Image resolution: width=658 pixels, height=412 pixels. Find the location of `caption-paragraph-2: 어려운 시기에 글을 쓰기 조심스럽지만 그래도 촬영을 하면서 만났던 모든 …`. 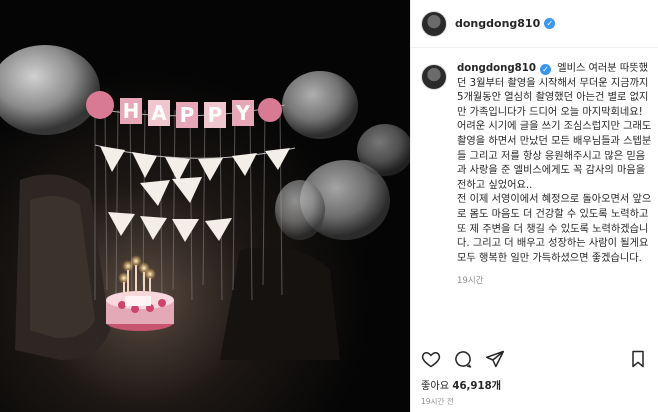

caption-paragraph-2: 어려운 시기에 글을 쓰기 조심스럽지만 그래도 촬영을 하면서 만났던 모든 … is located at coordinates (554, 156).